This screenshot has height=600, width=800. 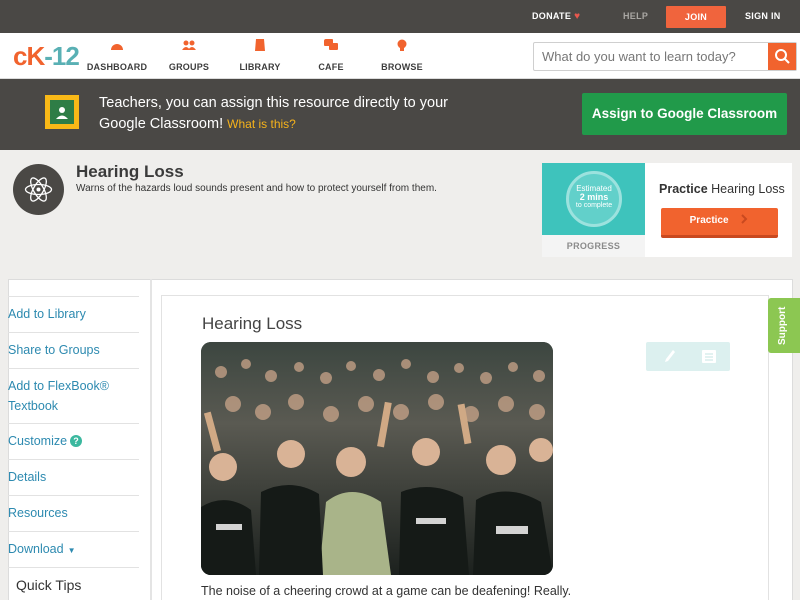 I want to click on support-tab: Support, so click(x=784, y=325).